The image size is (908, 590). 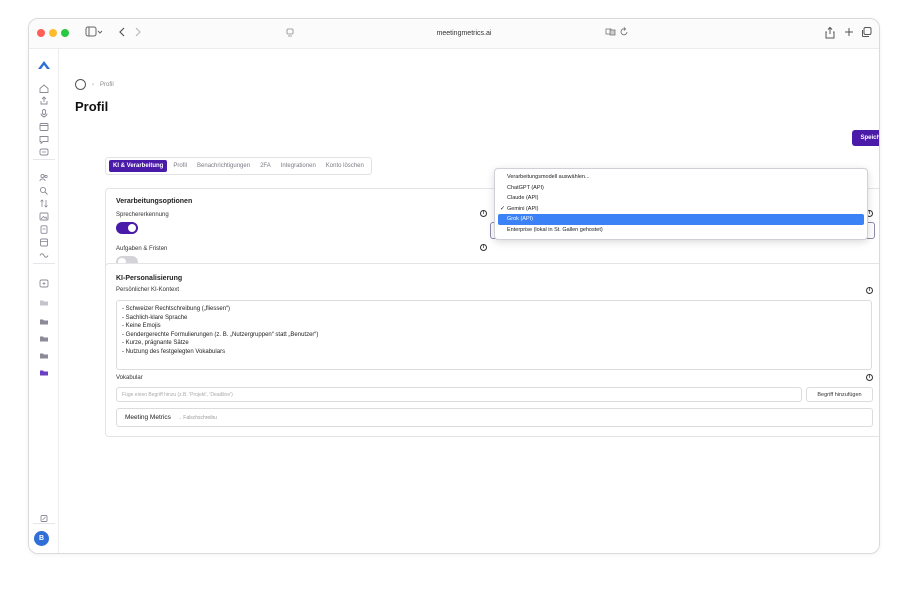 I want to click on context-line: - Keine Emojis, so click(x=141, y=326).